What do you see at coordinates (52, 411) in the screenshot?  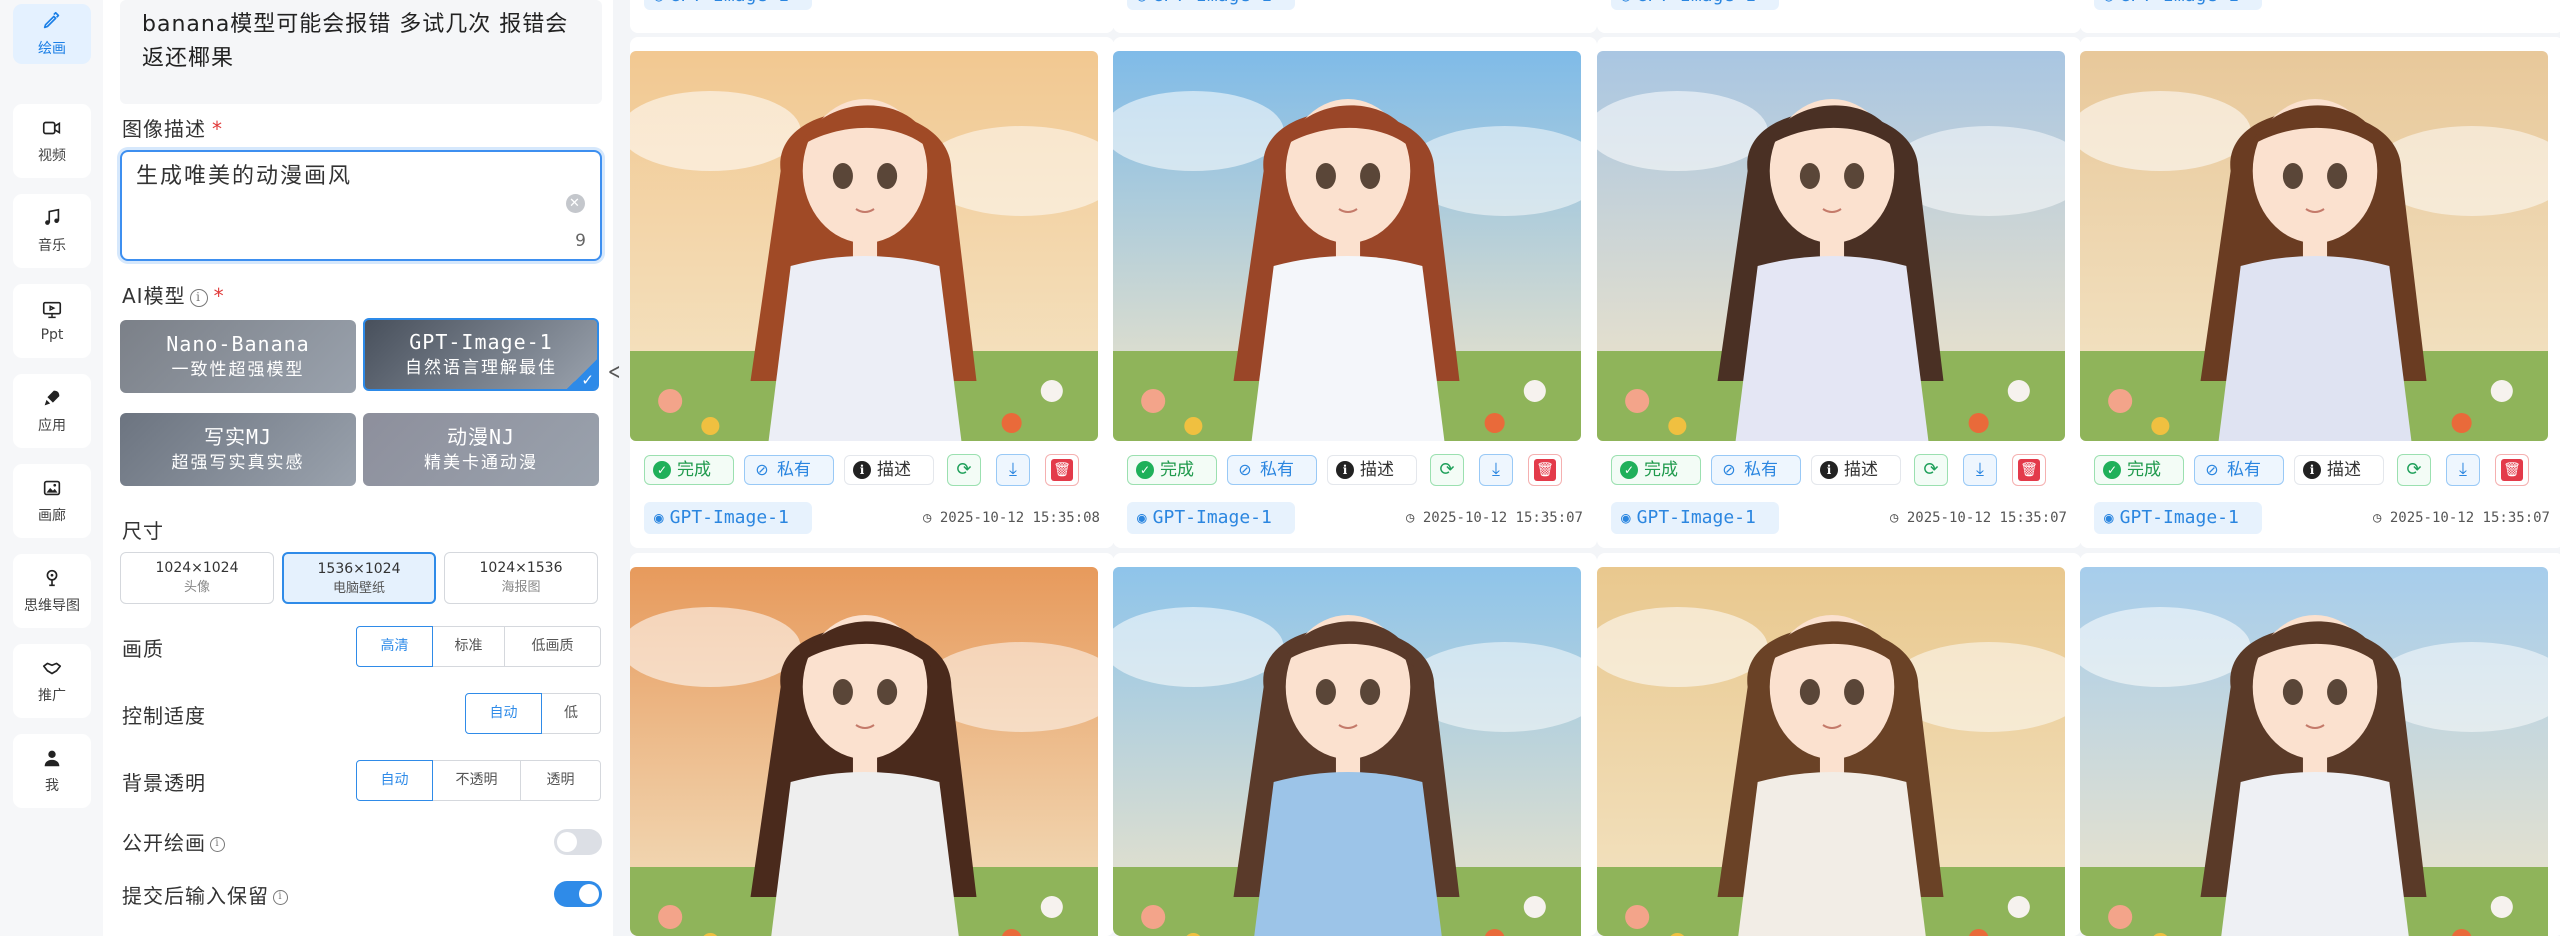 I see `nav-item-rocket: 应用` at bounding box center [52, 411].